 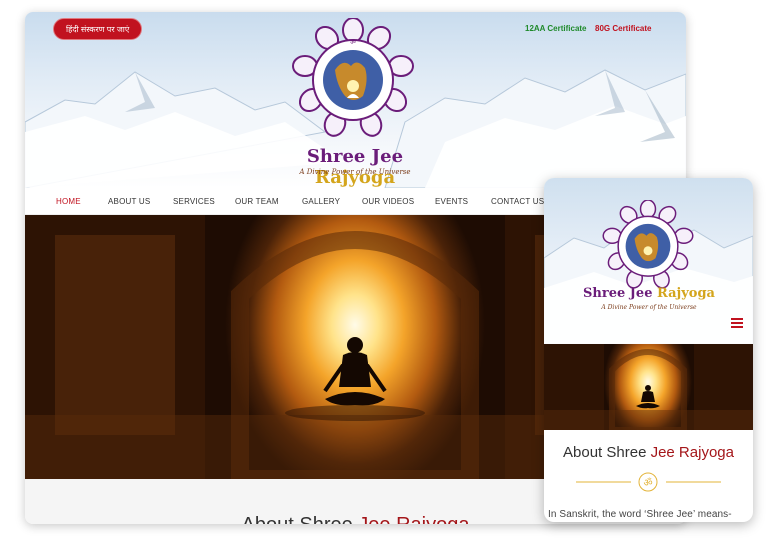 I want to click on mobile-brand-name: Shree Jee Rajyoga, so click(x=649, y=293).